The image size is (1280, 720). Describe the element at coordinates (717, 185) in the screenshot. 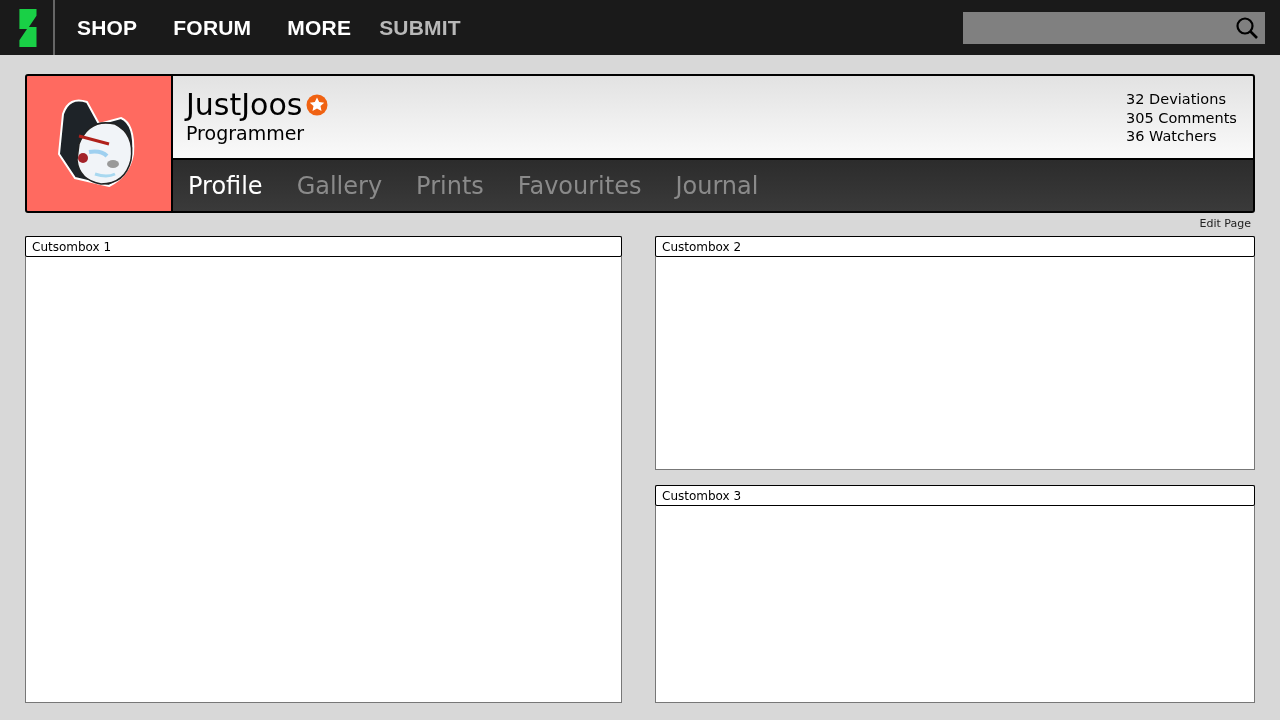

I see `profile-tab: Journal` at that location.